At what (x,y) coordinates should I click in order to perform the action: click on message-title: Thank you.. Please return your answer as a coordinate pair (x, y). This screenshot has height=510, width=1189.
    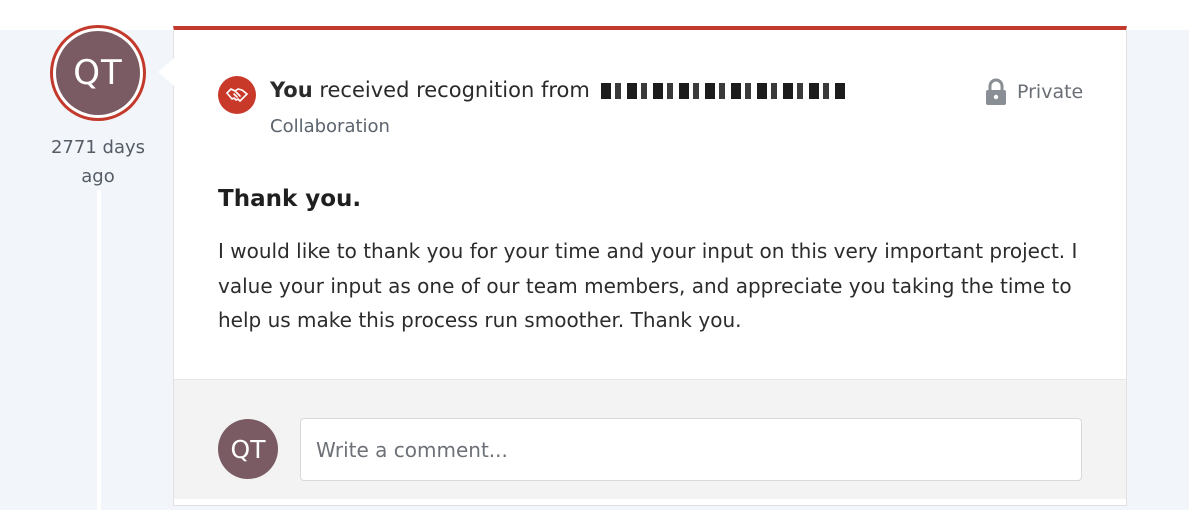
    Looking at the image, I should click on (290, 199).